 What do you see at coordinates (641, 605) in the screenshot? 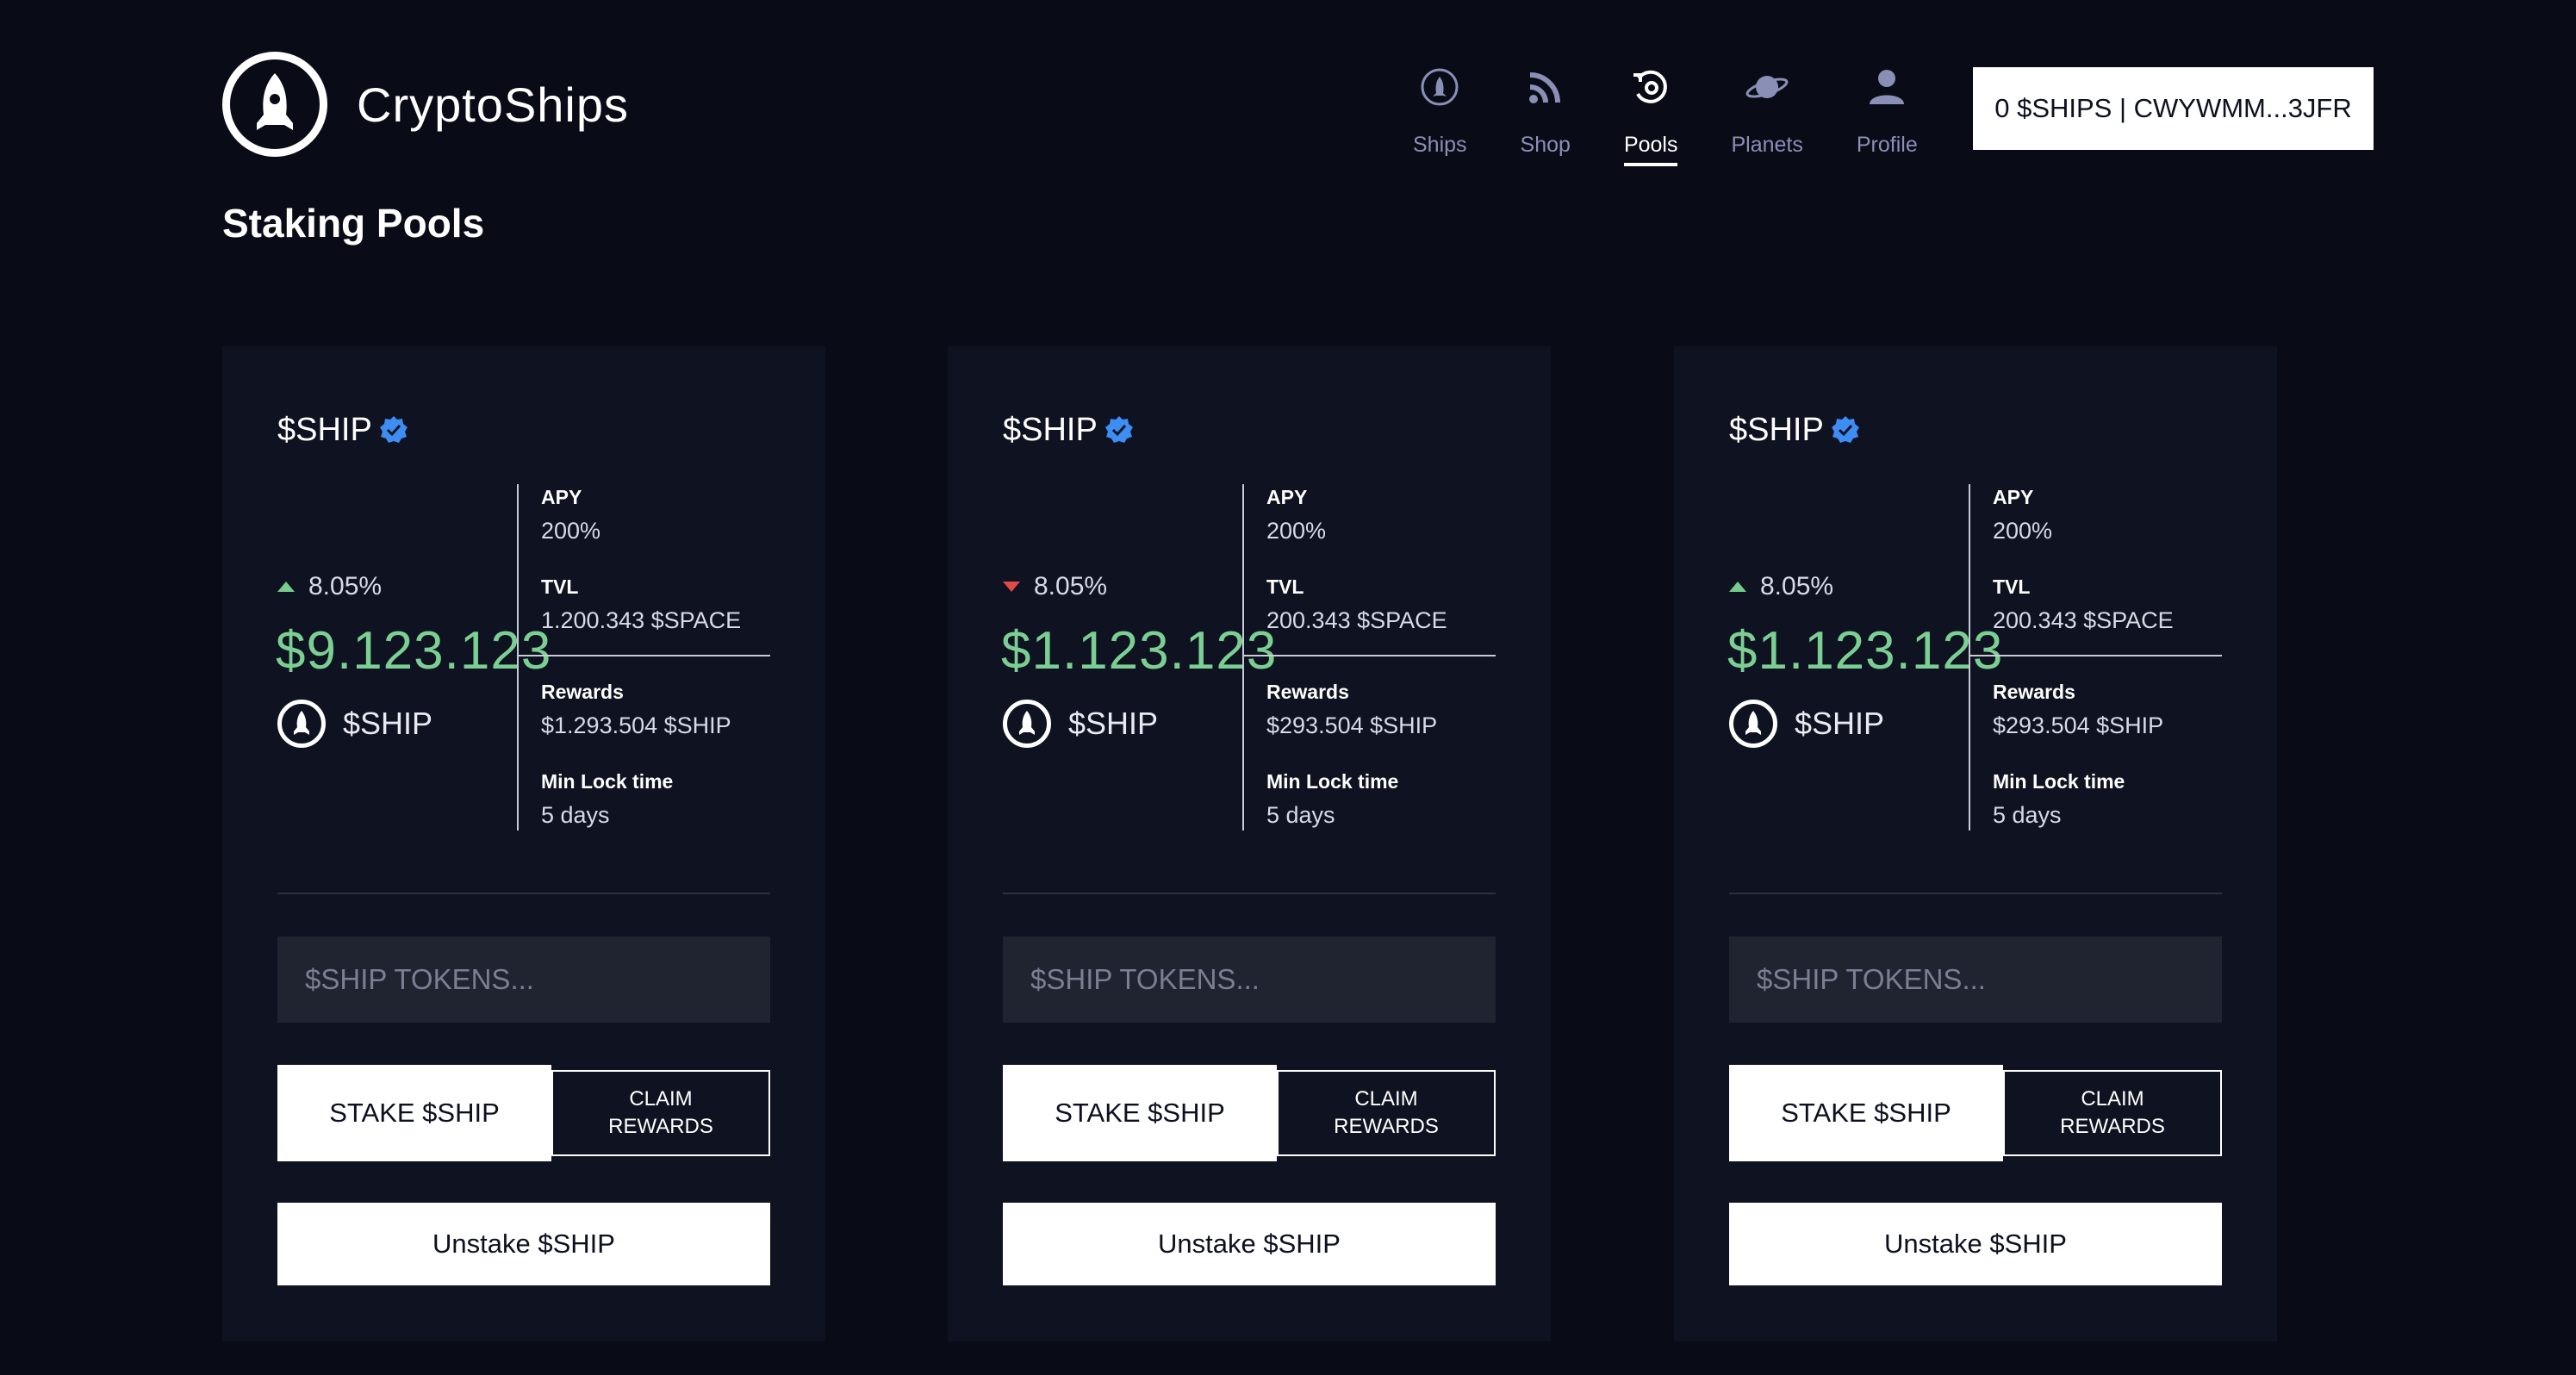
I see `tvl-stat: TVL 1.200.343 $SPACE` at bounding box center [641, 605].